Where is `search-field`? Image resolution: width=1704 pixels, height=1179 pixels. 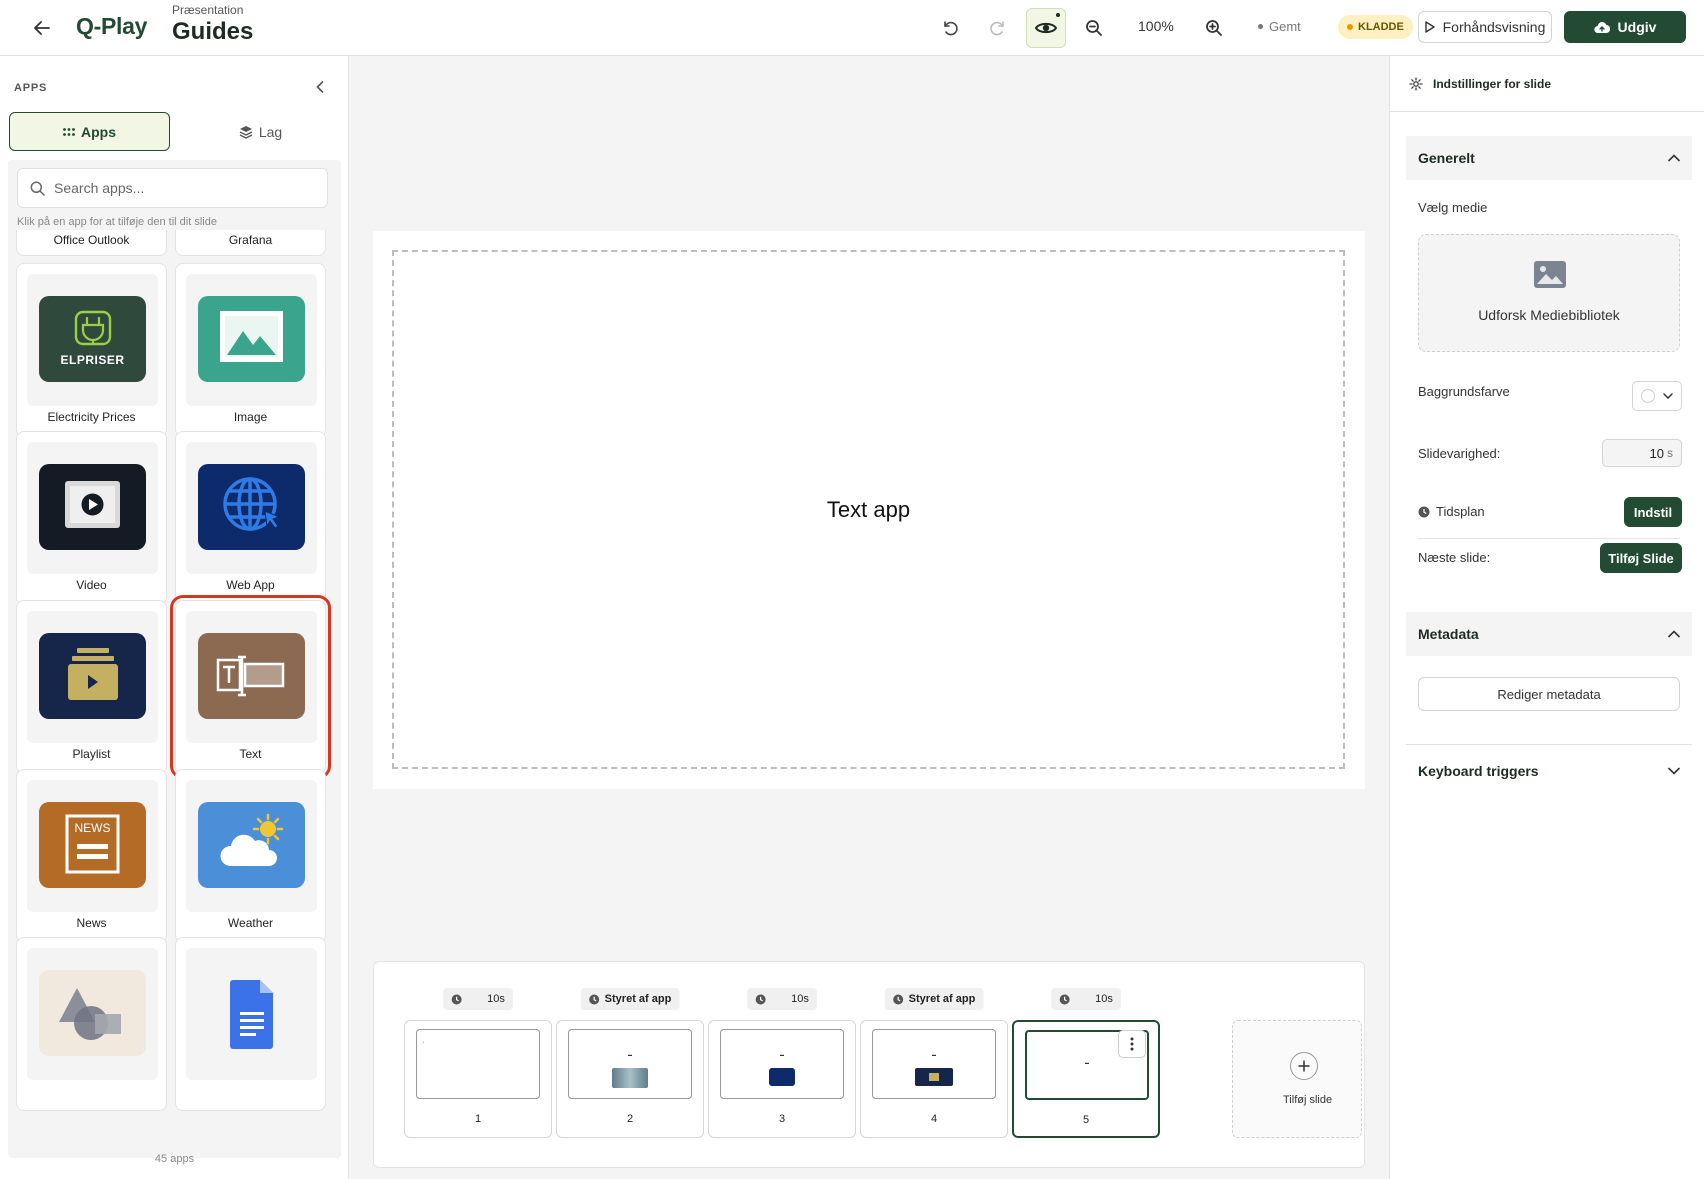
search-field is located at coordinates (172, 188).